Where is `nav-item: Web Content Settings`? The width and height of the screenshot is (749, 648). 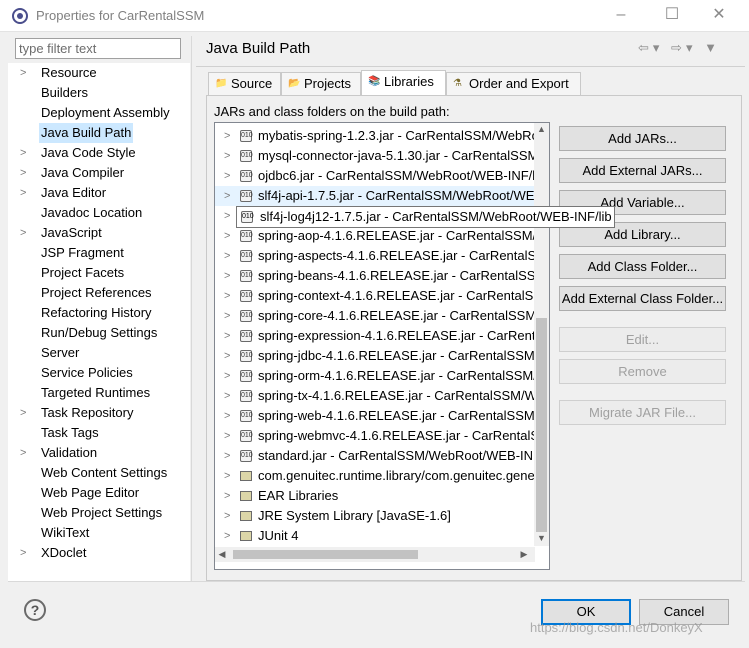 nav-item: Web Content Settings is located at coordinates (99, 473).